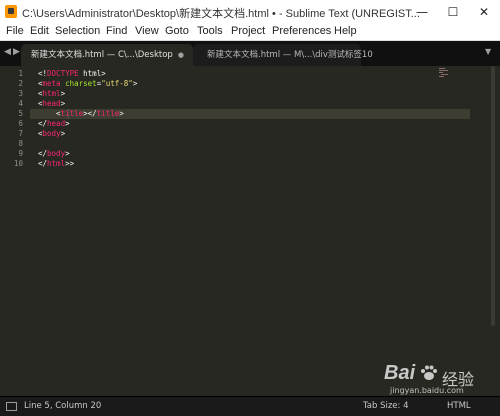 The image size is (500, 416). What do you see at coordinates (422, 12) in the screenshot?
I see `minimize-button: —` at bounding box center [422, 12].